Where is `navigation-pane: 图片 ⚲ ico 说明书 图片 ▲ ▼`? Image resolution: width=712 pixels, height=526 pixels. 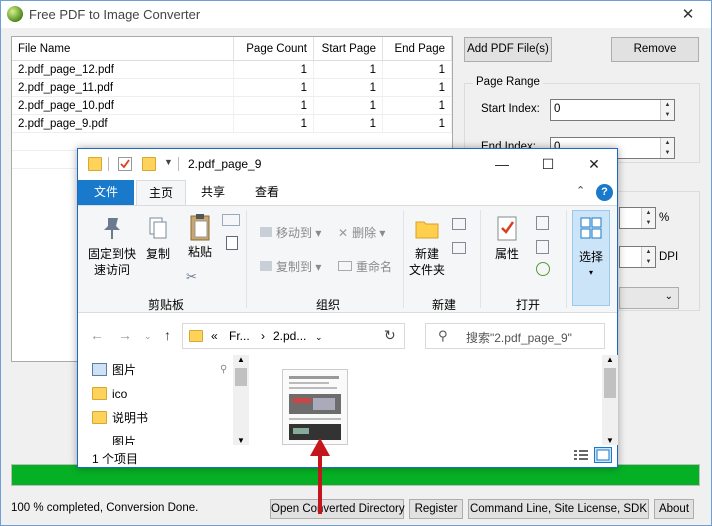 navigation-pane: 图片 ⚲ ico 说明书 图片 ▲ ▼ is located at coordinates (163, 400).